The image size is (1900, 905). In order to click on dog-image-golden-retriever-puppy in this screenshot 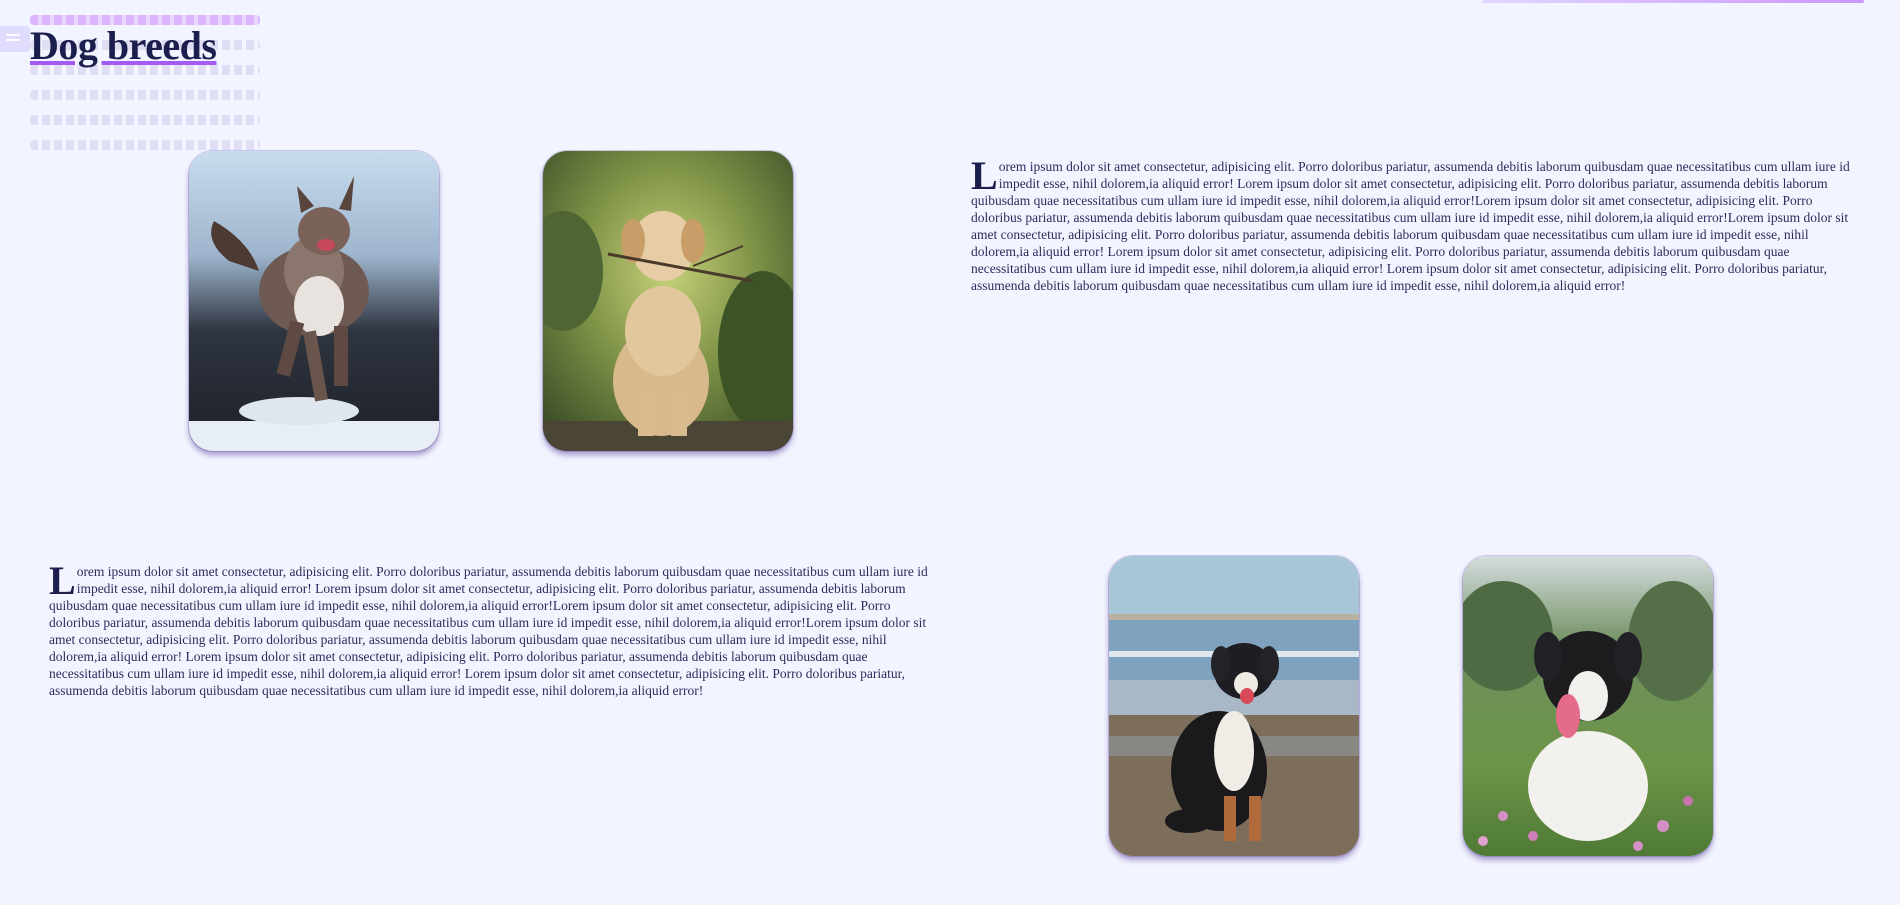, I will do `click(668, 301)`.